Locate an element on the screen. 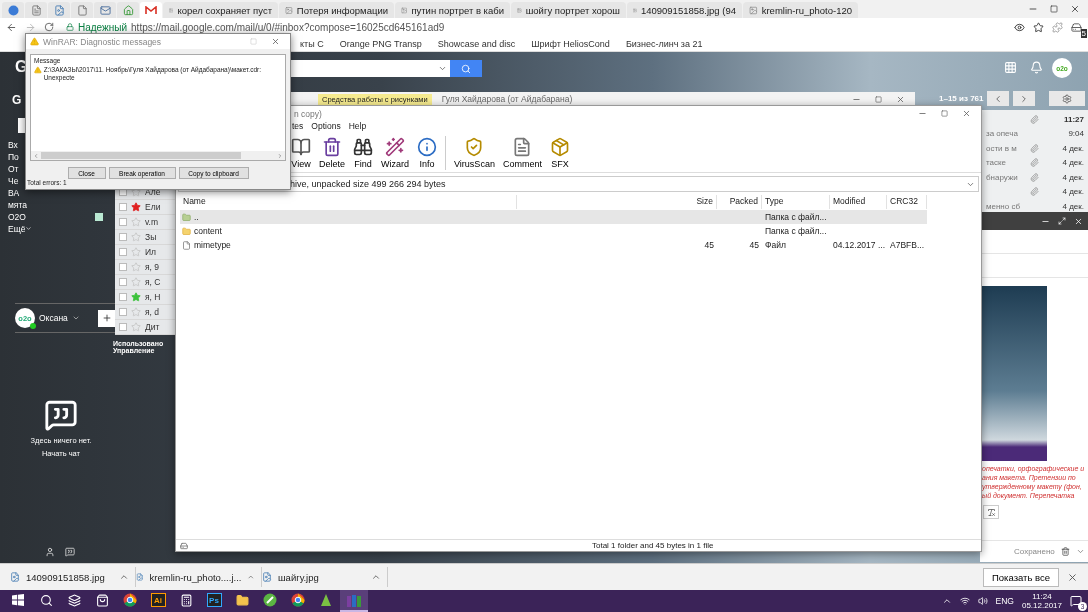 The height and width of the screenshot is (612, 1088). sender-name: я, Н is located at coordinates (153, 297).